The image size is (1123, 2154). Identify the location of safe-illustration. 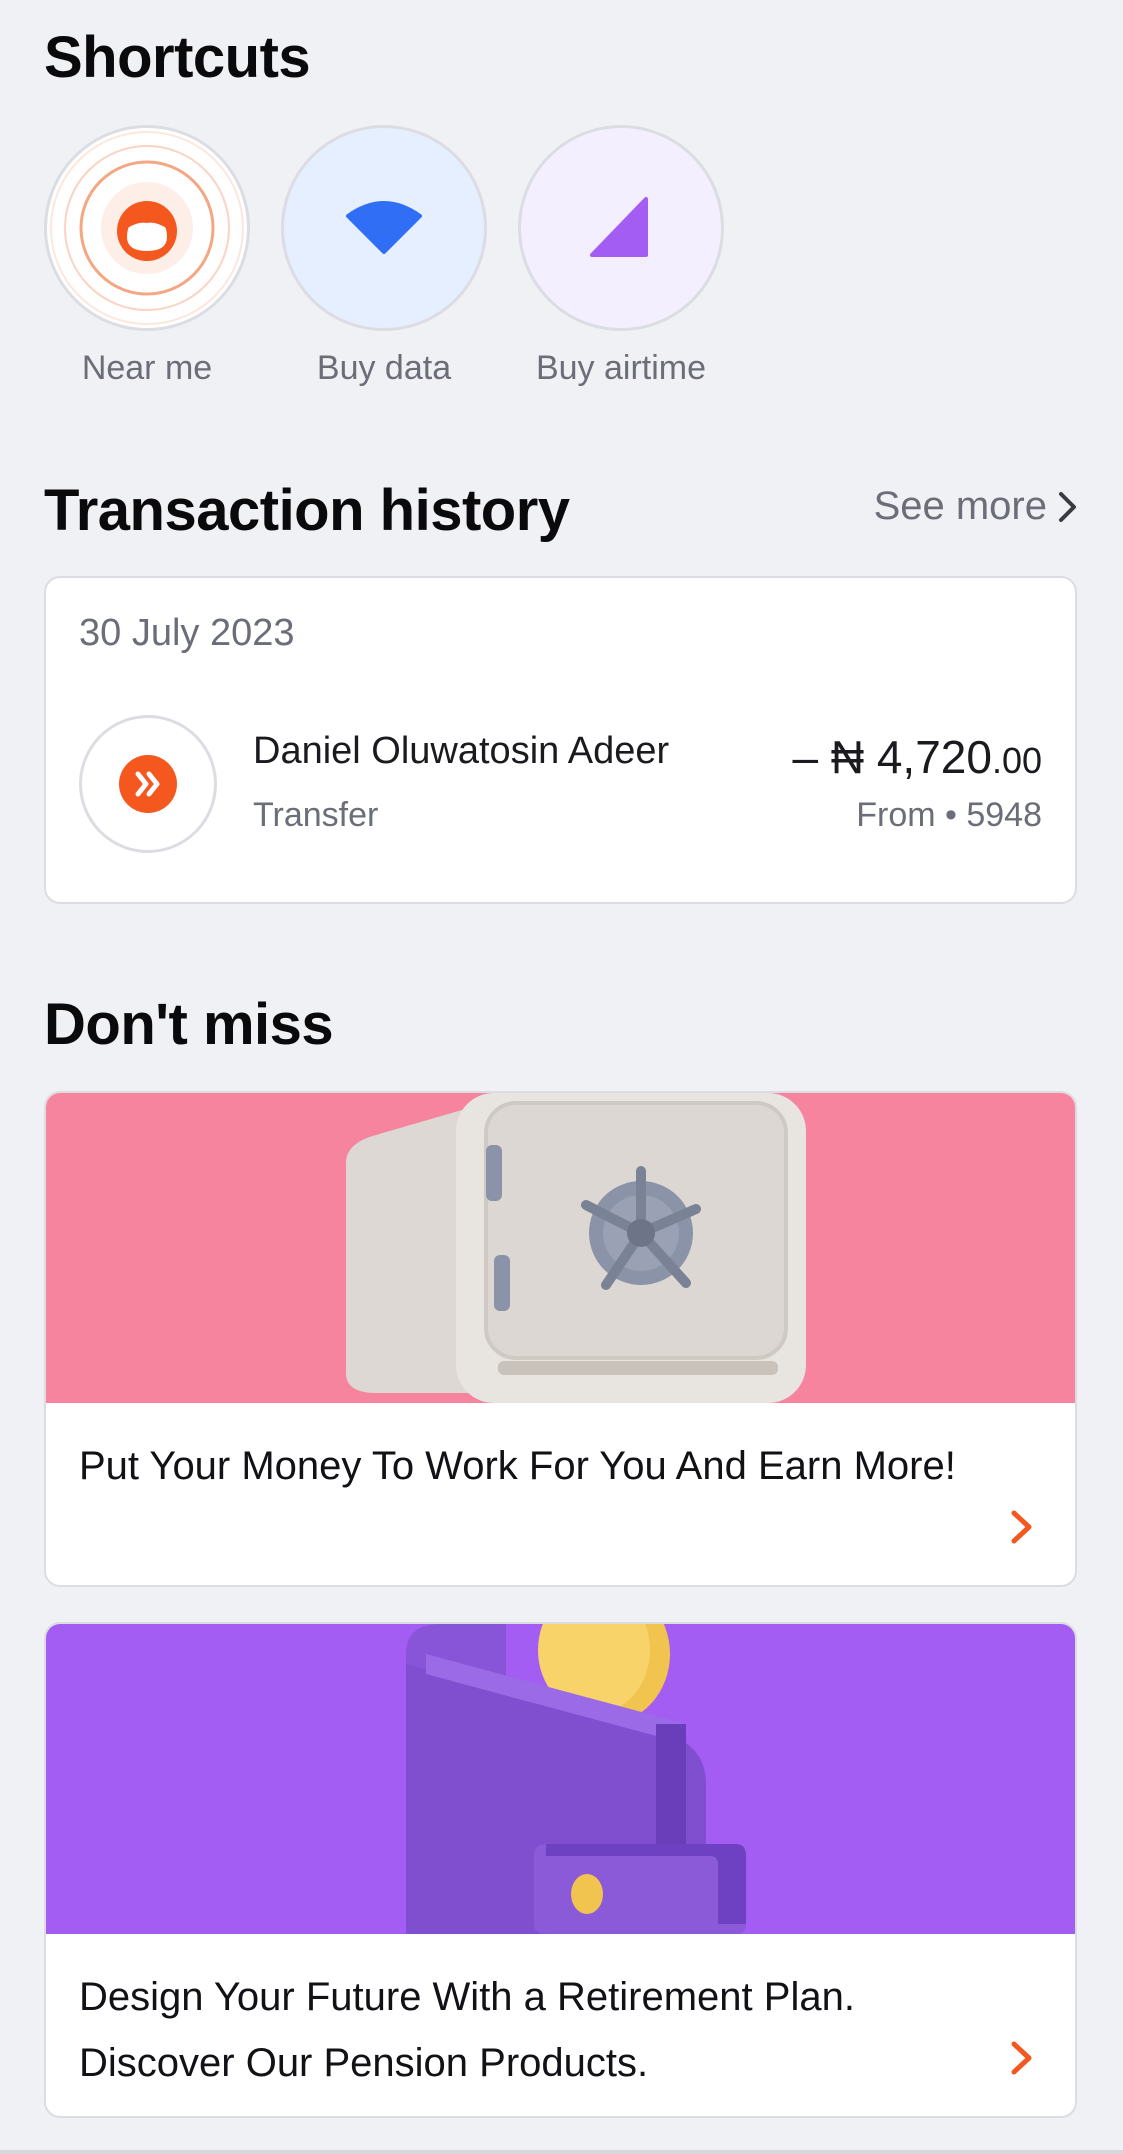
(576, 1248).